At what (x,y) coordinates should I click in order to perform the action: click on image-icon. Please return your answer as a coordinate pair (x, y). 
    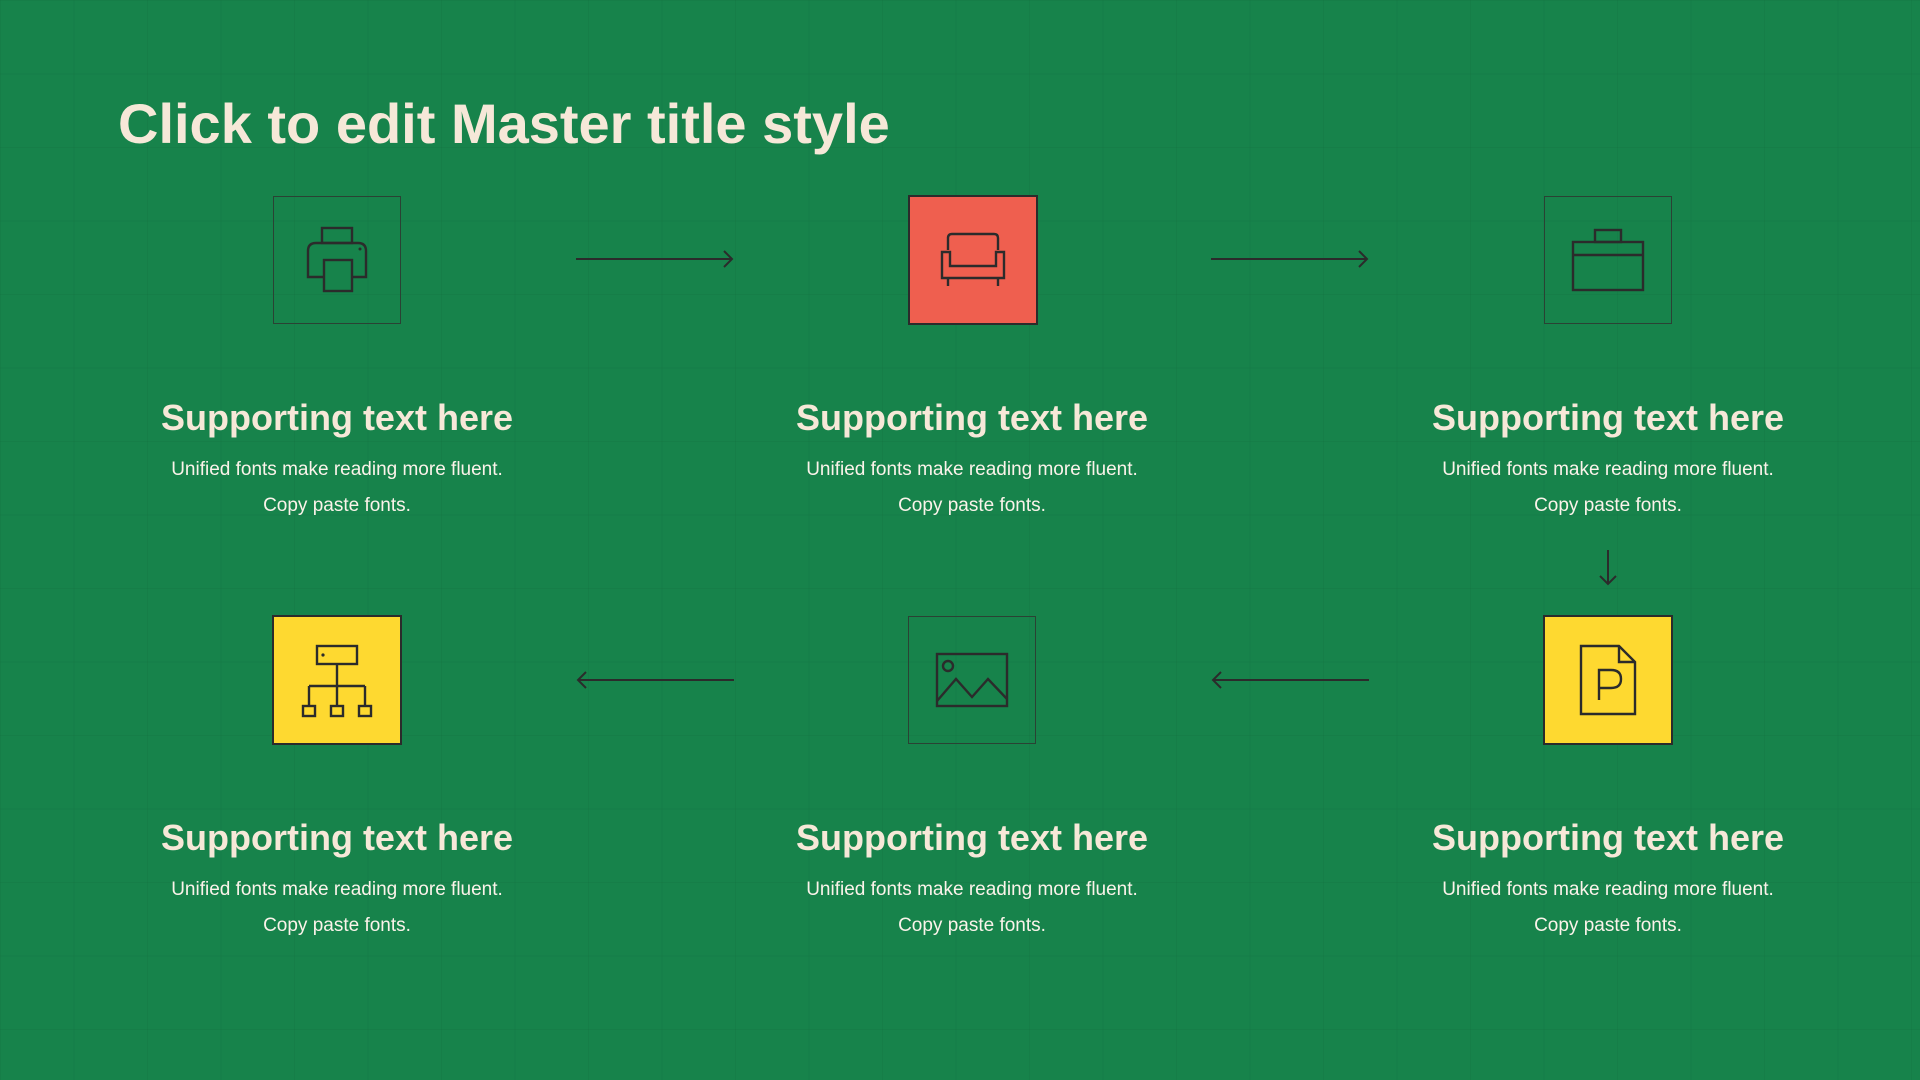
    Looking at the image, I should click on (972, 680).